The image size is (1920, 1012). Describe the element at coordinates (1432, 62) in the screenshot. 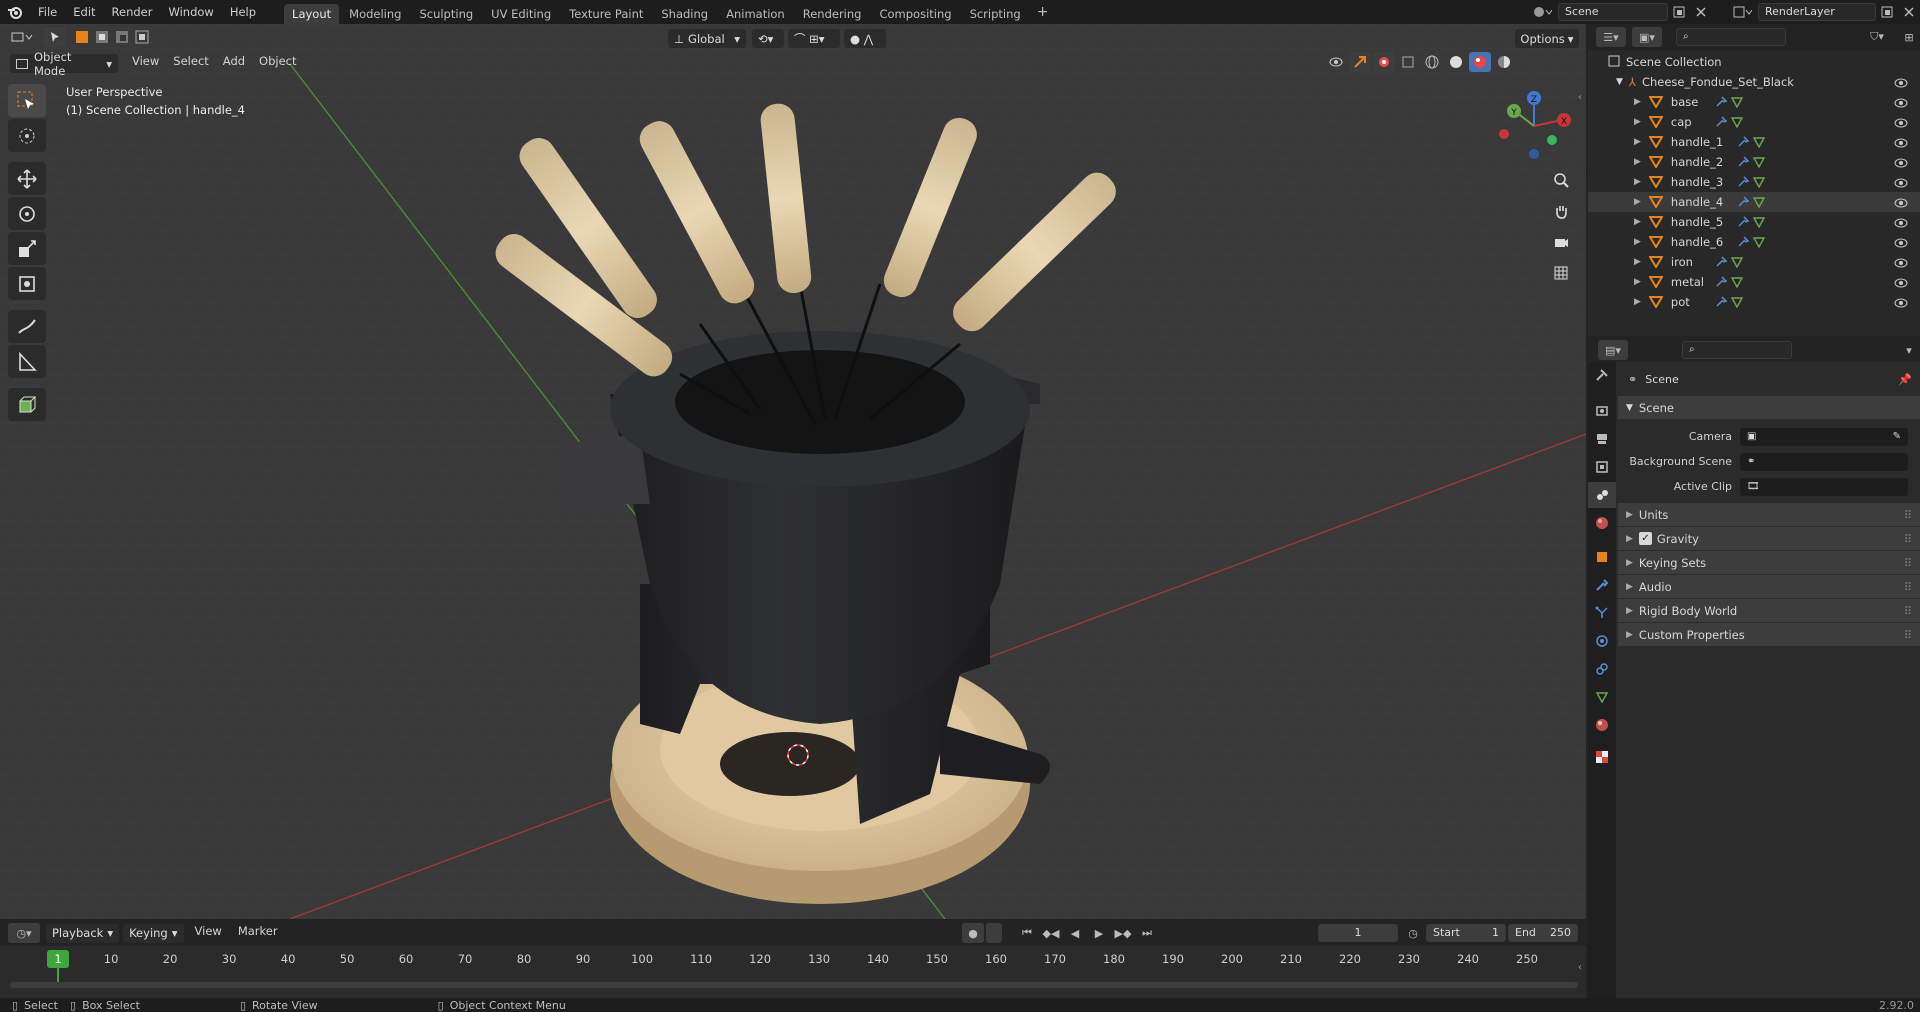

I see `wireframe-shading-icon` at that location.